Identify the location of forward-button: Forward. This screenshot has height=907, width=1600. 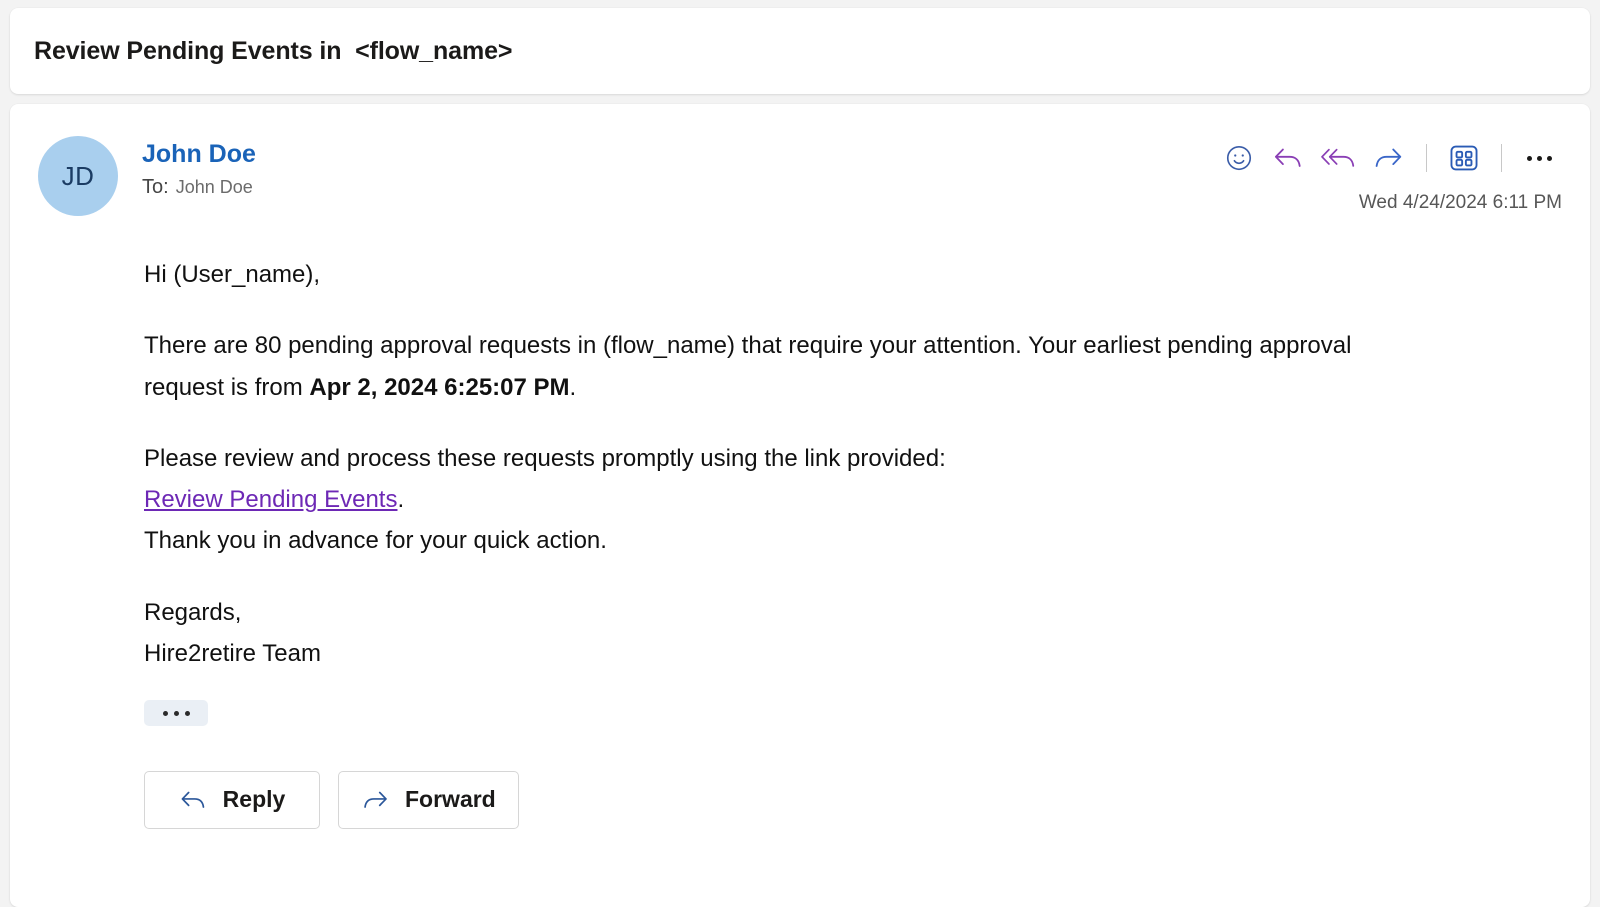
(428, 799).